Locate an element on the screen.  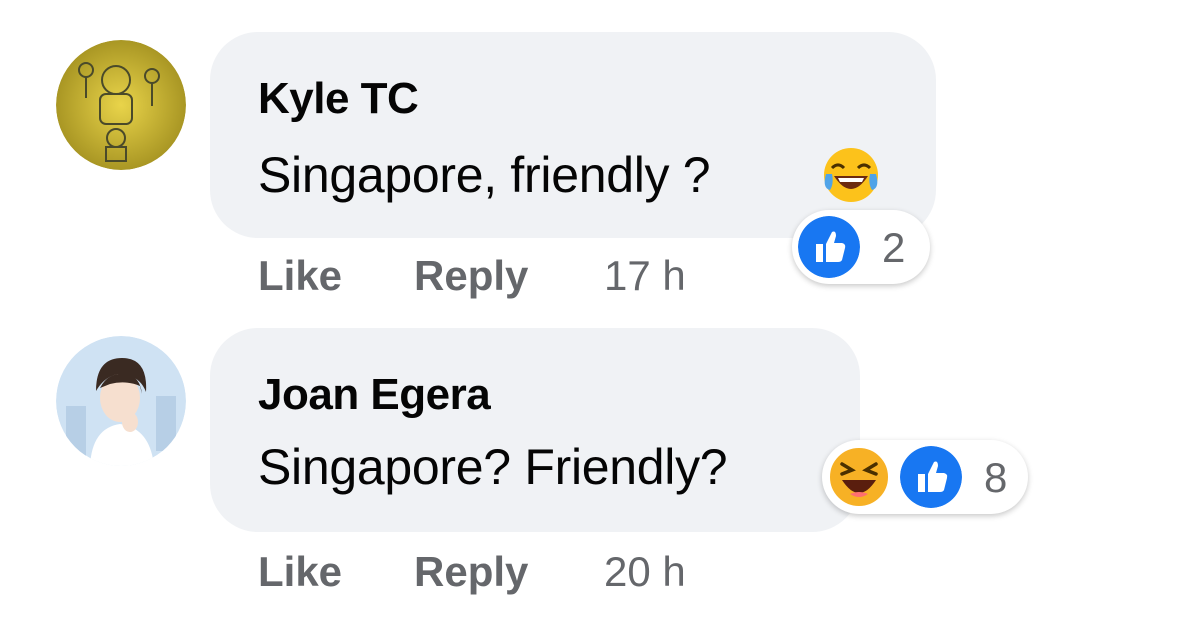
comment-text: Singapore? Friendly? is located at coordinates (493, 467).